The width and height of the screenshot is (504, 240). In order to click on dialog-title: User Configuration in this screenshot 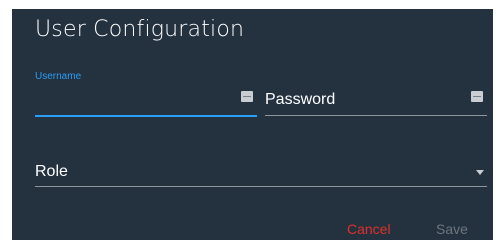, I will do `click(140, 29)`.